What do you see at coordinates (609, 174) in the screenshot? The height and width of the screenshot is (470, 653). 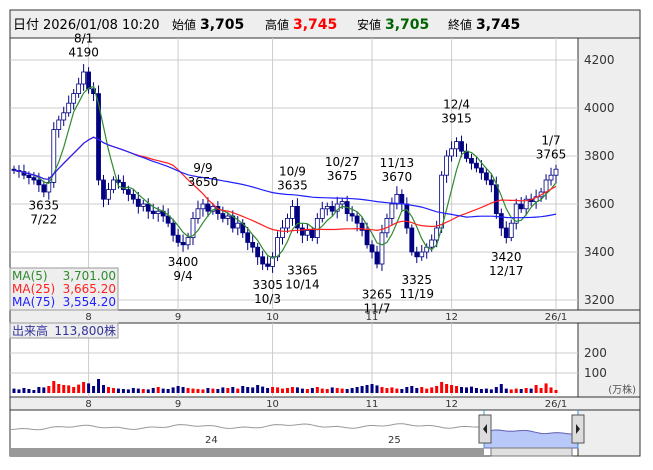 I see `price-axis` at bounding box center [609, 174].